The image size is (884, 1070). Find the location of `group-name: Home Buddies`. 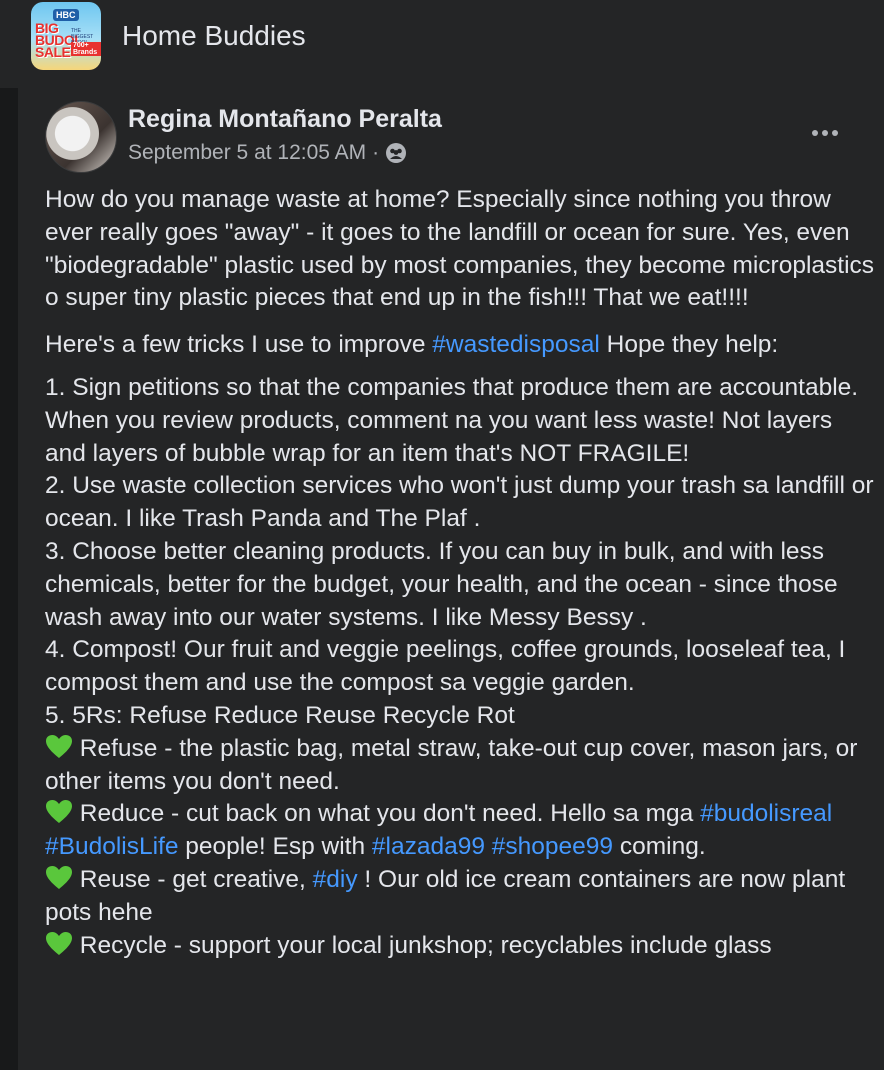

group-name: Home Buddies is located at coordinates (214, 36).